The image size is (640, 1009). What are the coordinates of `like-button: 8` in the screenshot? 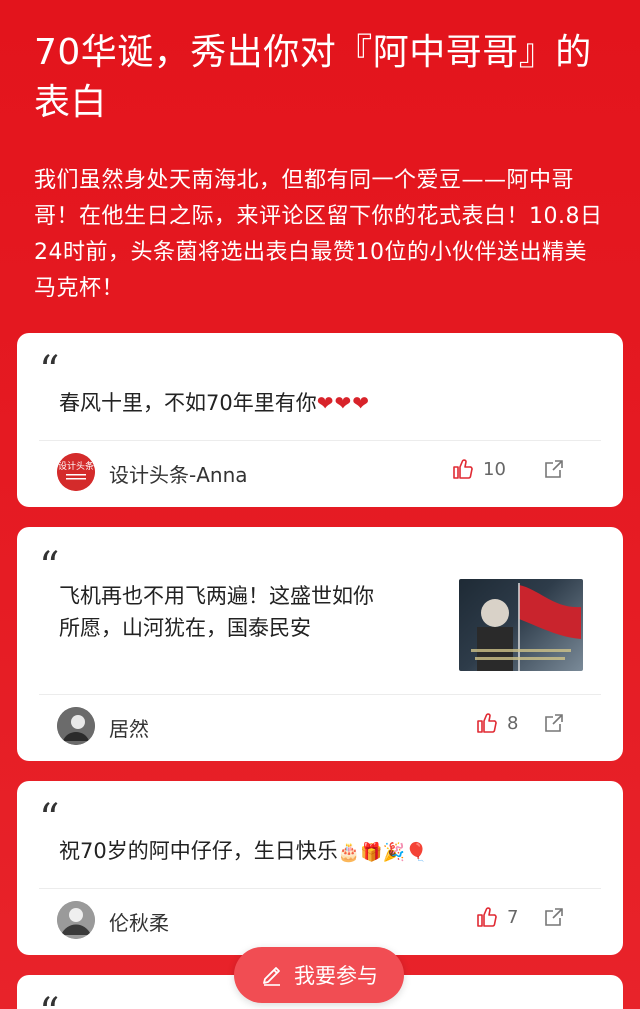 It's located at (496, 723).